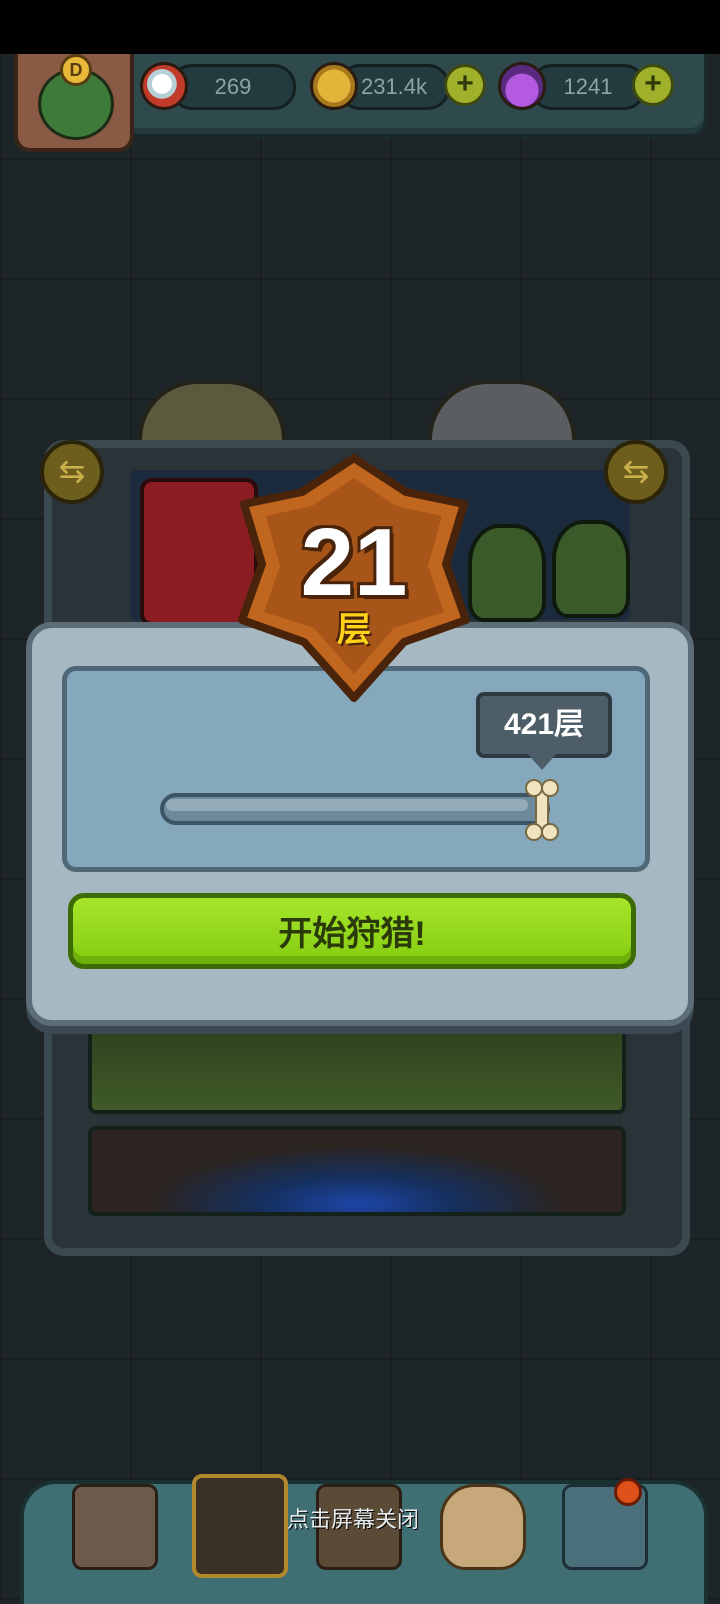 This screenshot has height=1604, width=720. What do you see at coordinates (347, 805) in the screenshot?
I see `floor-slider-fill` at bounding box center [347, 805].